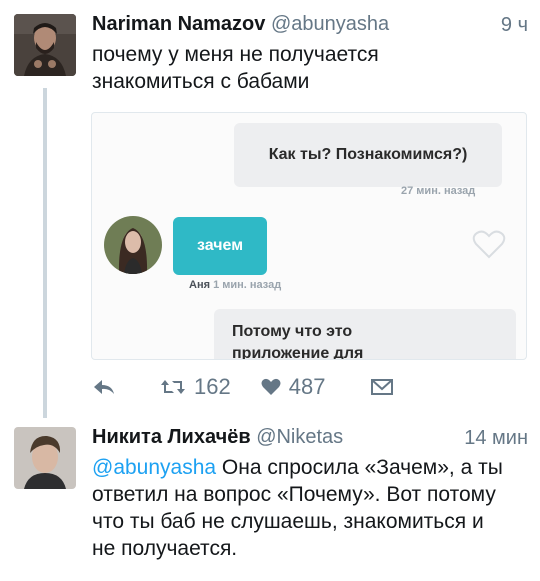  What do you see at coordinates (299, 437) in the screenshot?
I see `author-handle: @Niketas` at bounding box center [299, 437].